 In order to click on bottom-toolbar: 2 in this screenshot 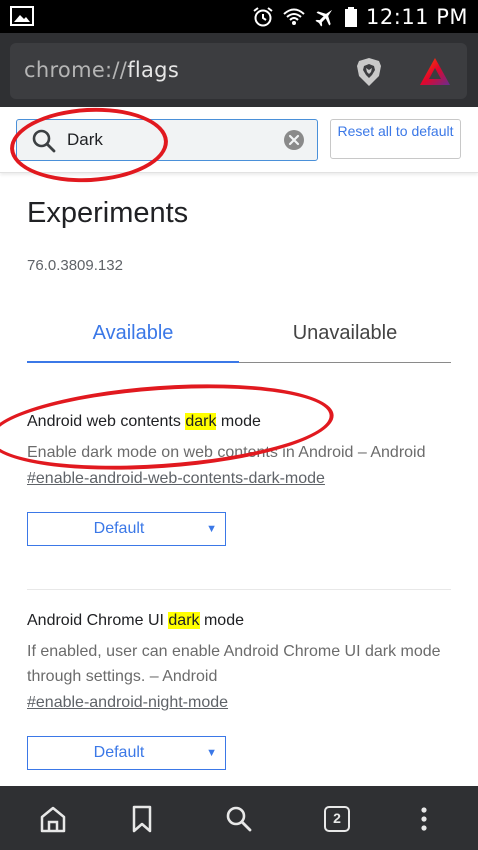, I will do `click(239, 818)`.